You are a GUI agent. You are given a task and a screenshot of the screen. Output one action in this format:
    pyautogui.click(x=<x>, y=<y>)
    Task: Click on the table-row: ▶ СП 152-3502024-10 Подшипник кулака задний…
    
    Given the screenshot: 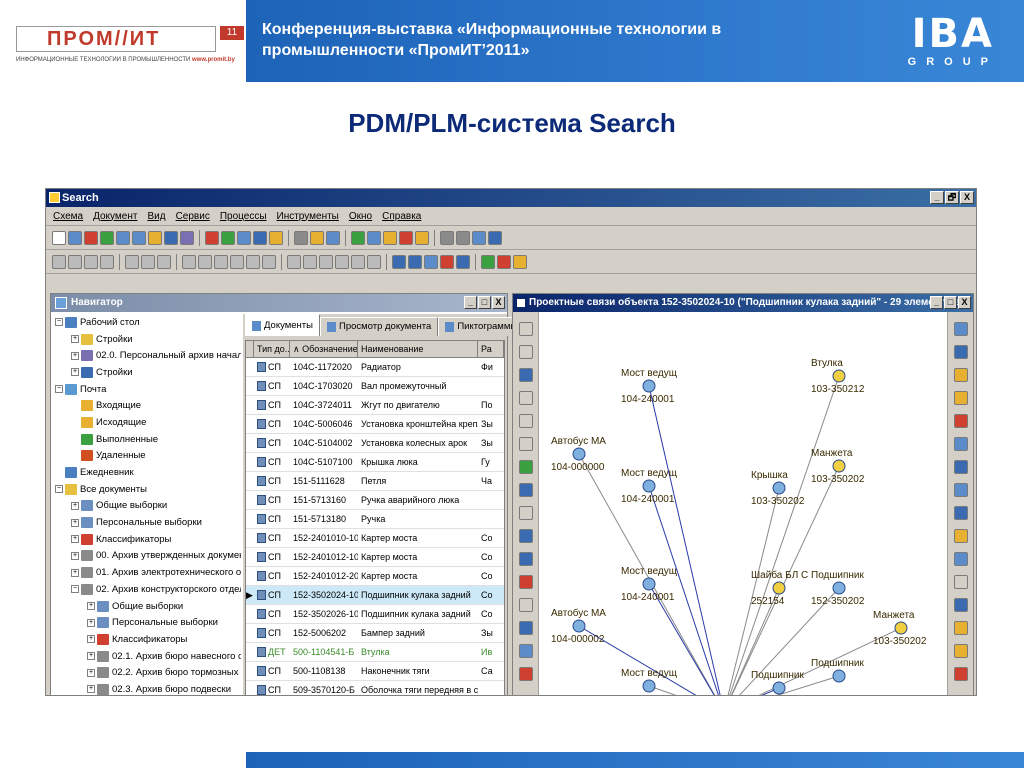 What is the action you would take?
    pyautogui.click(x=375, y=595)
    